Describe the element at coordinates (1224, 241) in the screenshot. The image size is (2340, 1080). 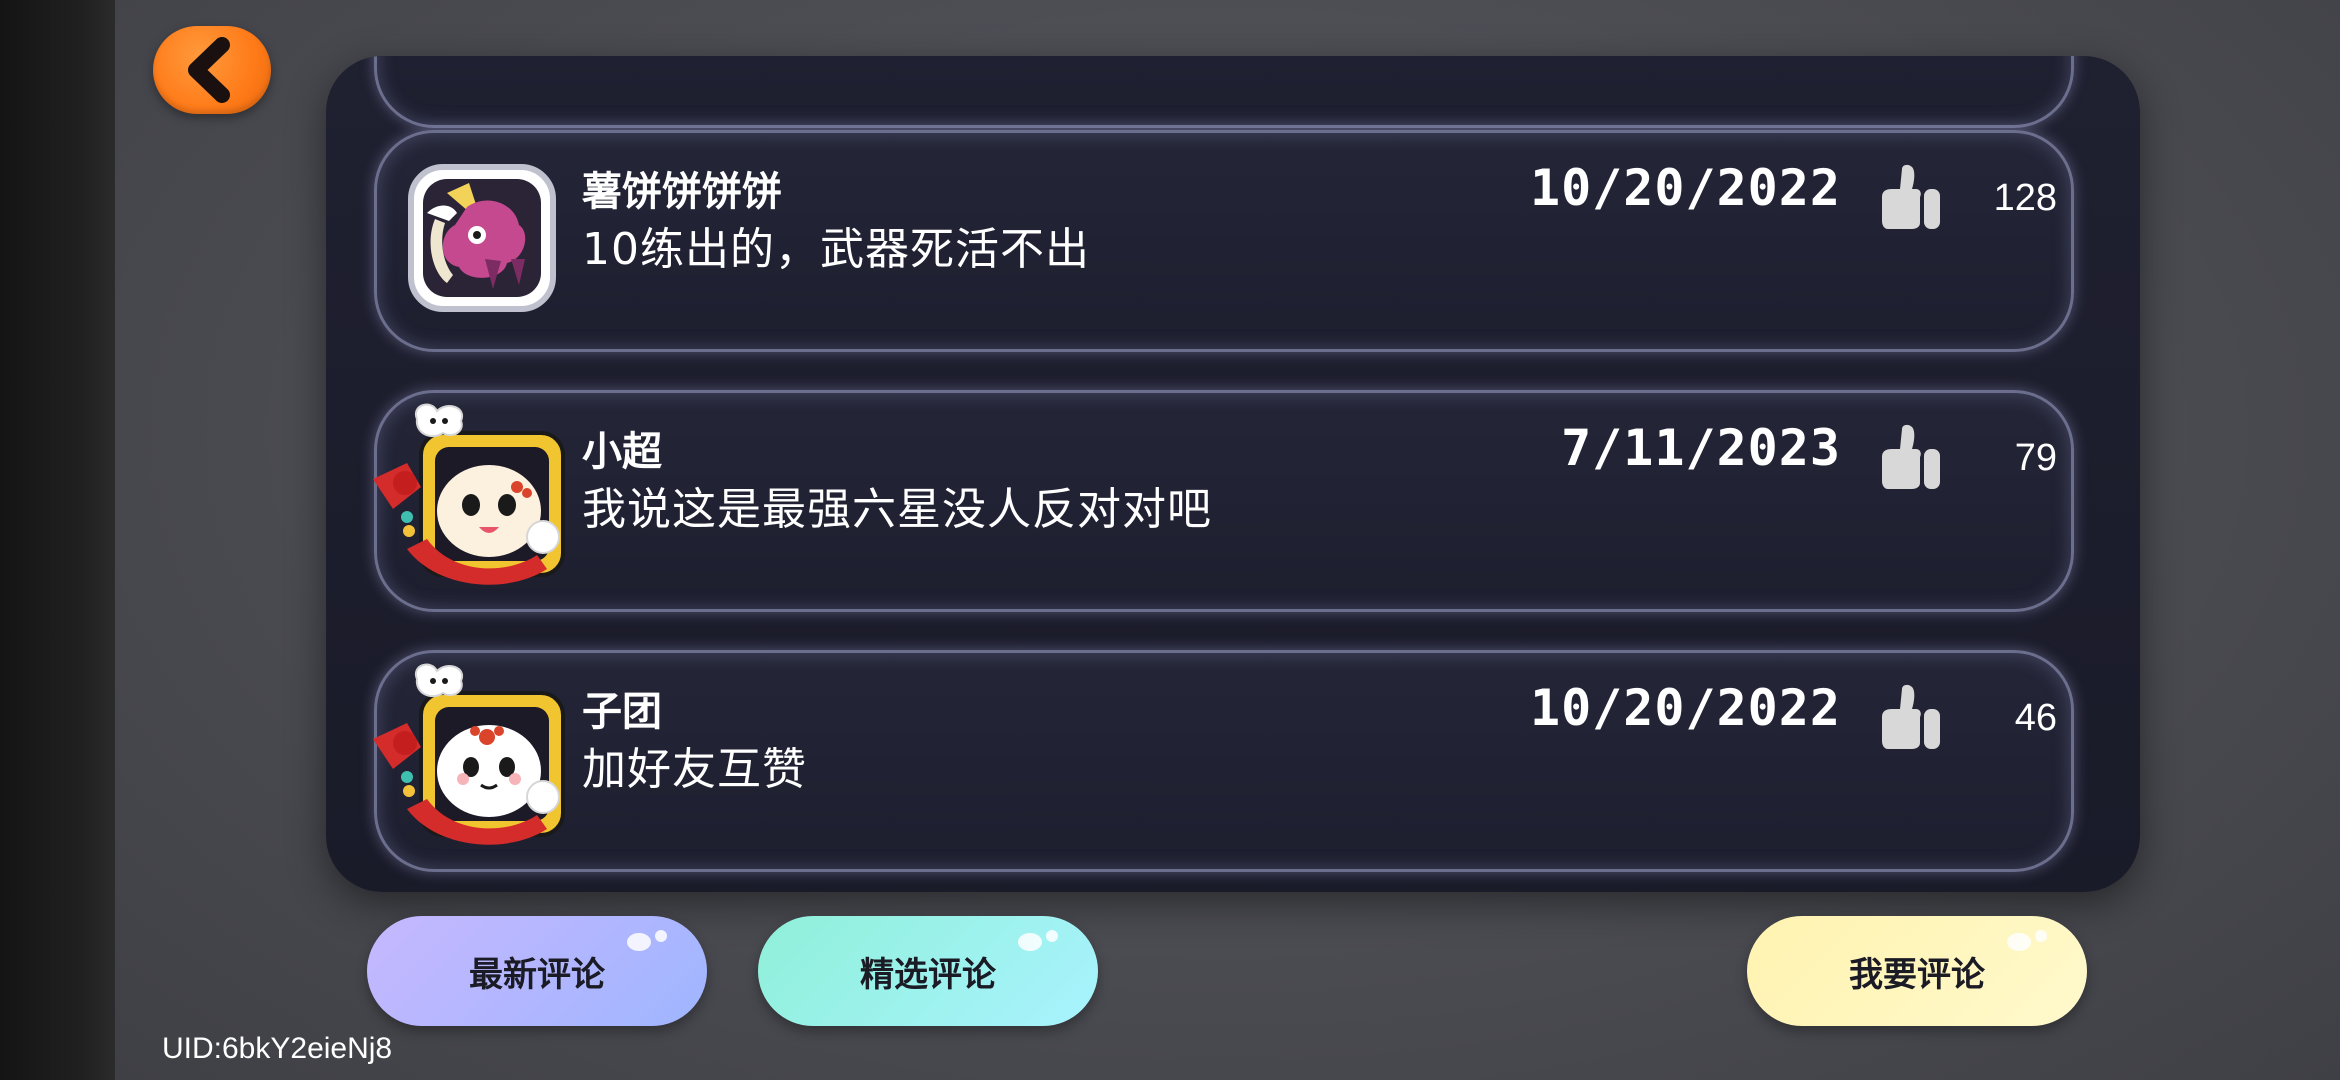
I see `comment-card: 薯饼饼饼饼 10练出的，武器死活不出 10/20/2022 128` at that location.